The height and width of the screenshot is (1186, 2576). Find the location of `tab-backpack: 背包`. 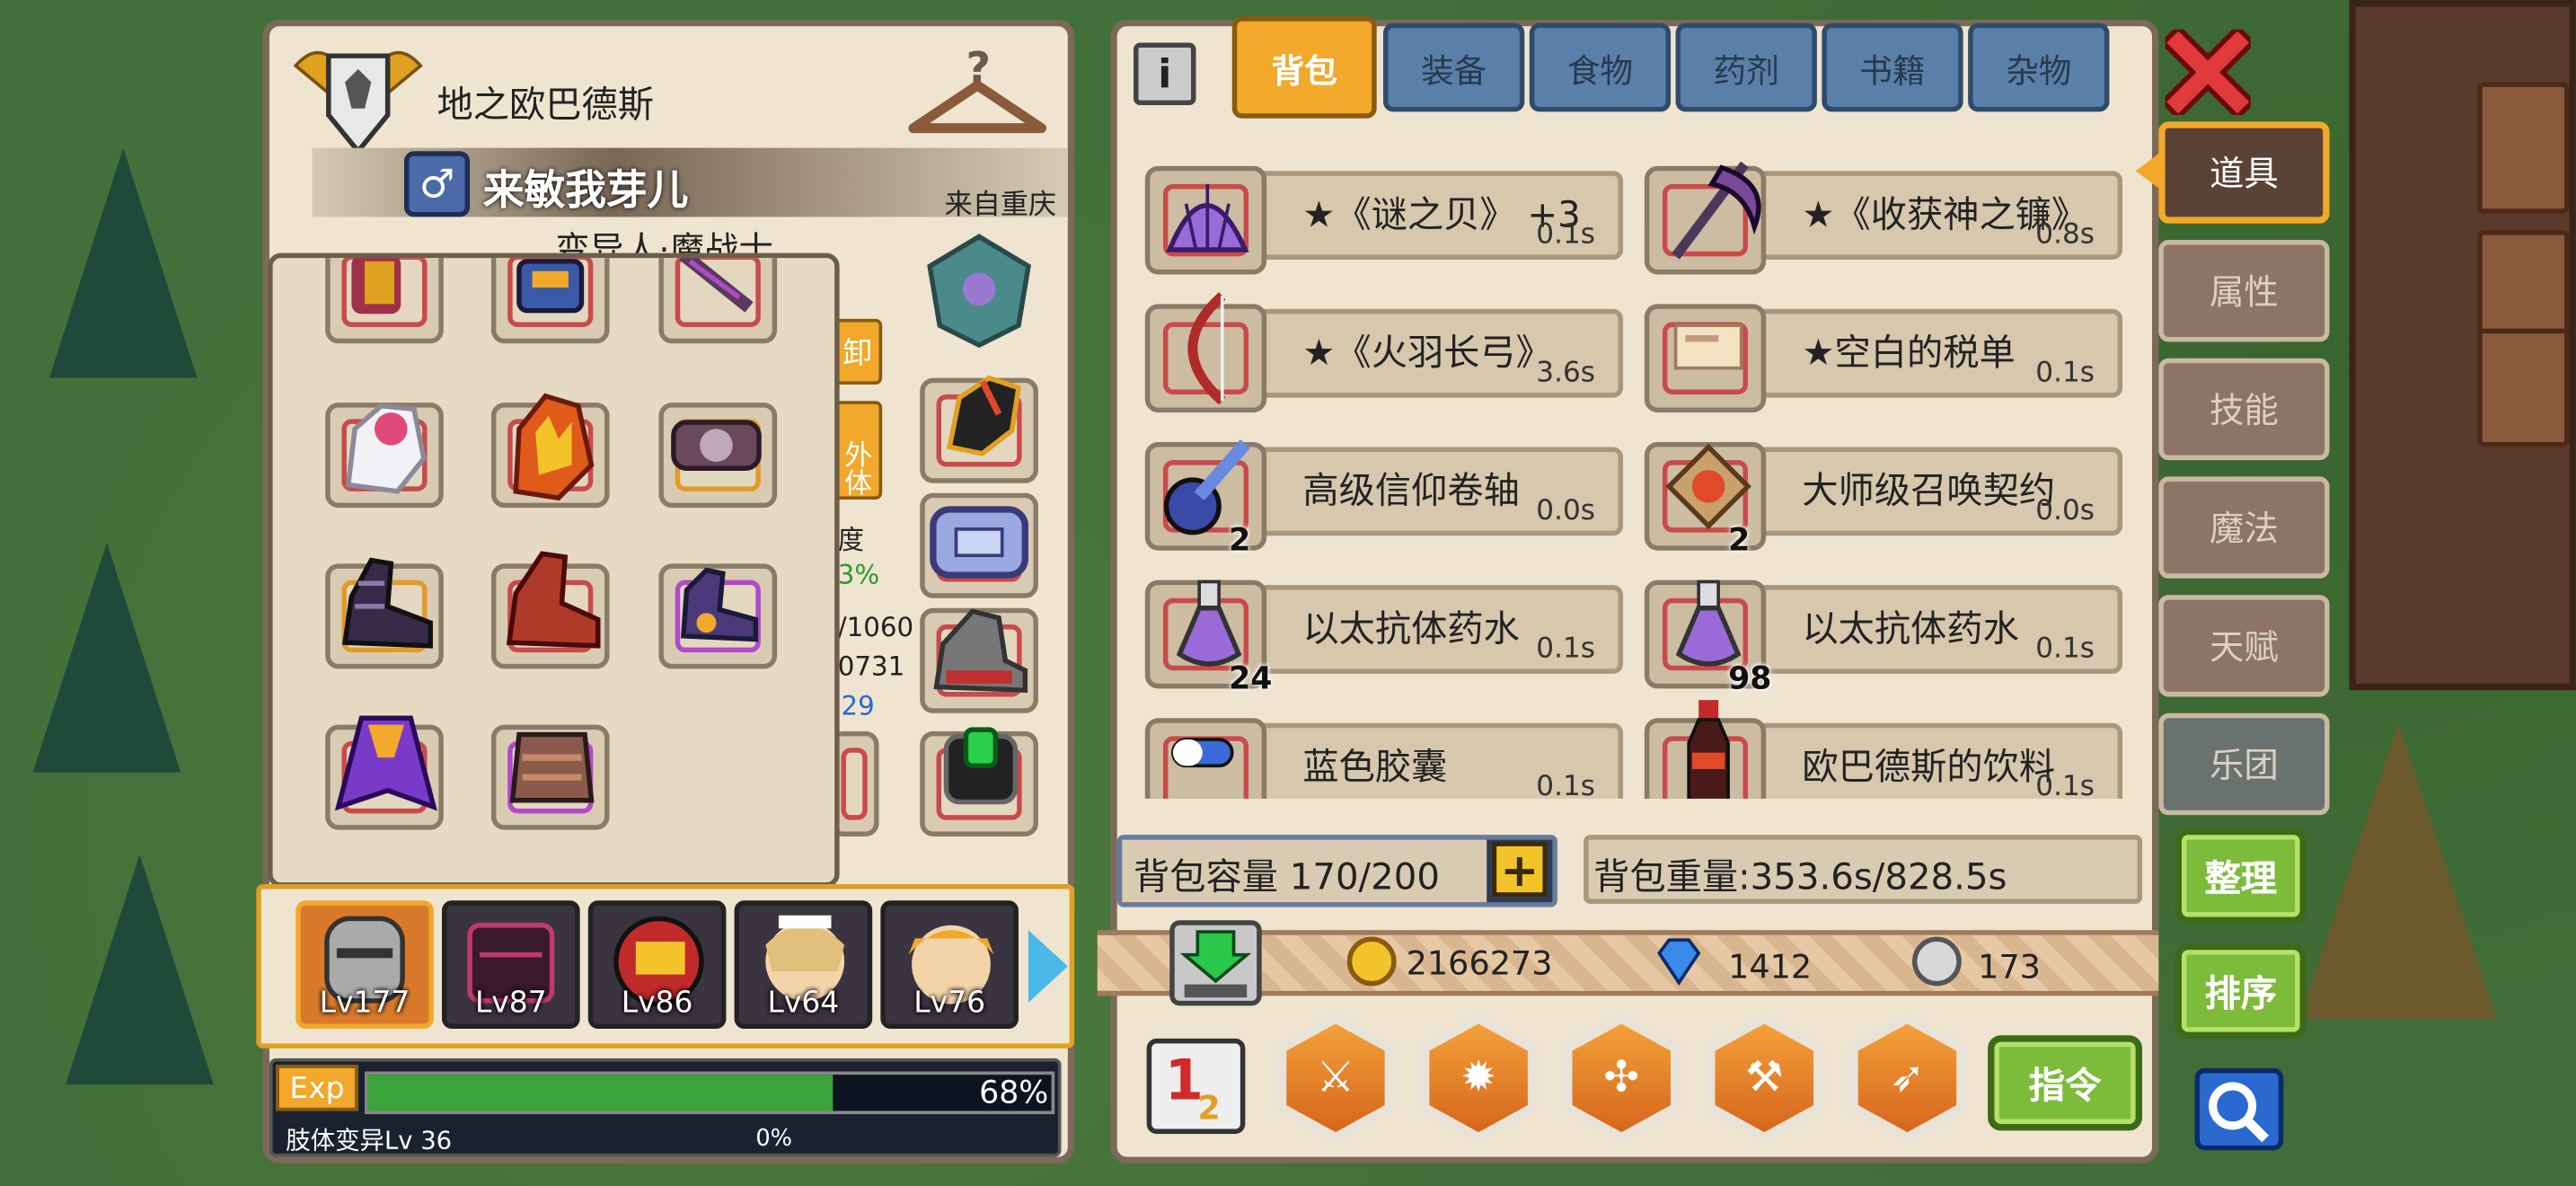

tab-backpack: 背包 is located at coordinates (1304, 67).